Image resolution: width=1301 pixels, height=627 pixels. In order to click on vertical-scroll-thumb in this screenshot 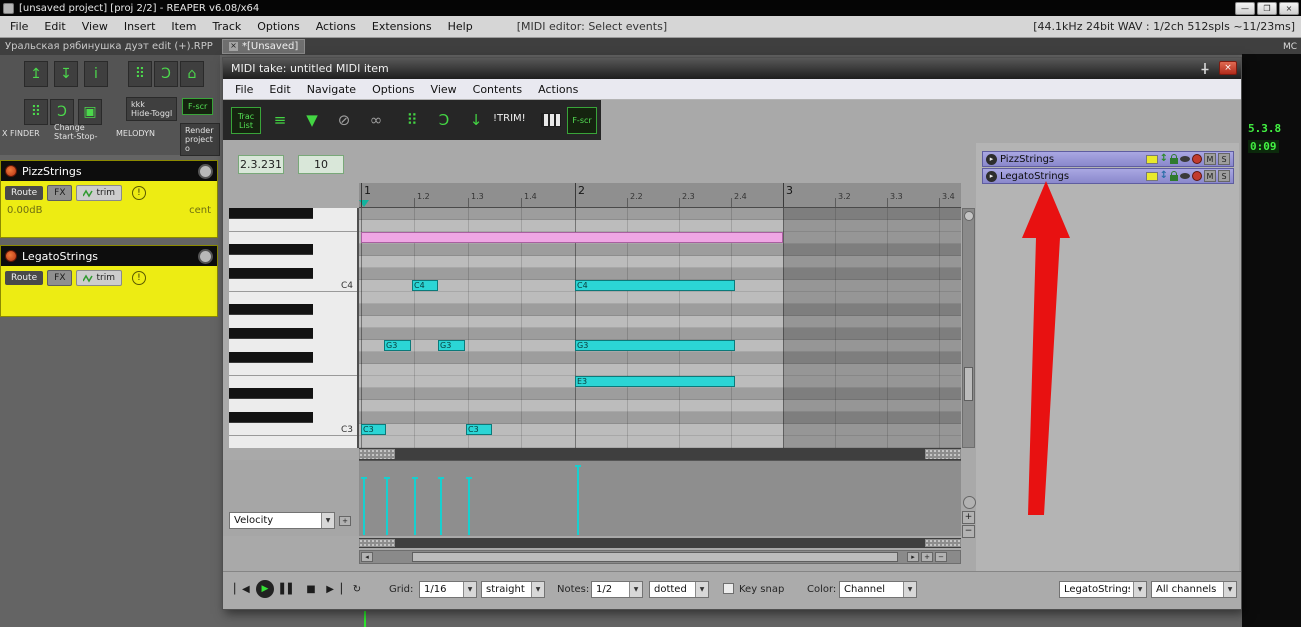, I will do `click(968, 384)`.